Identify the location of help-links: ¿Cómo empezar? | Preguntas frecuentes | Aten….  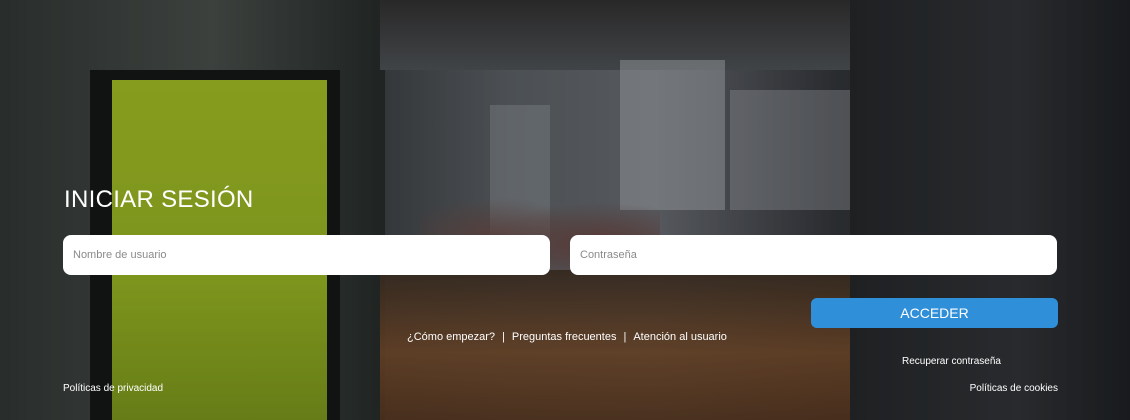
(567, 337).